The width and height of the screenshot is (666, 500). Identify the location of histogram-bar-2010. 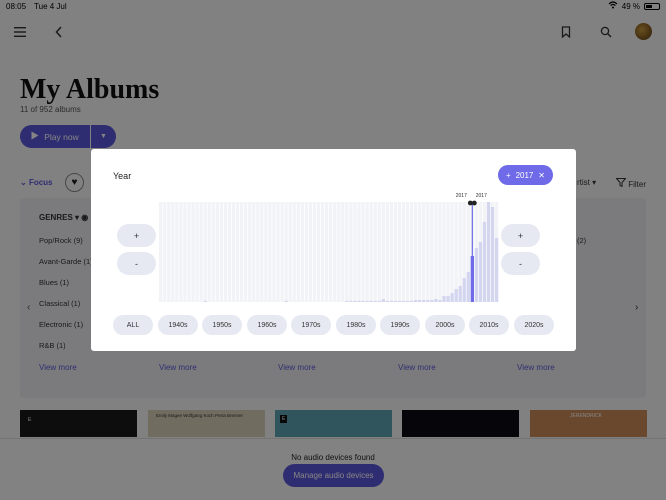
(444, 299).